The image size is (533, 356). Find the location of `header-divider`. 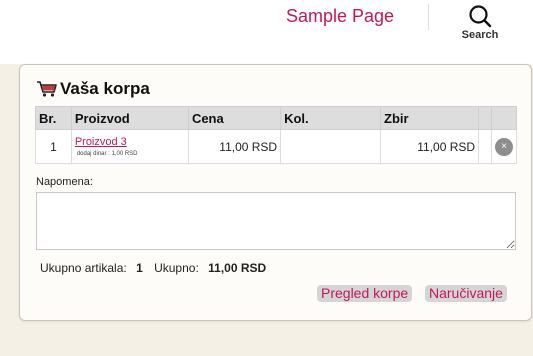

header-divider is located at coordinates (428, 17).